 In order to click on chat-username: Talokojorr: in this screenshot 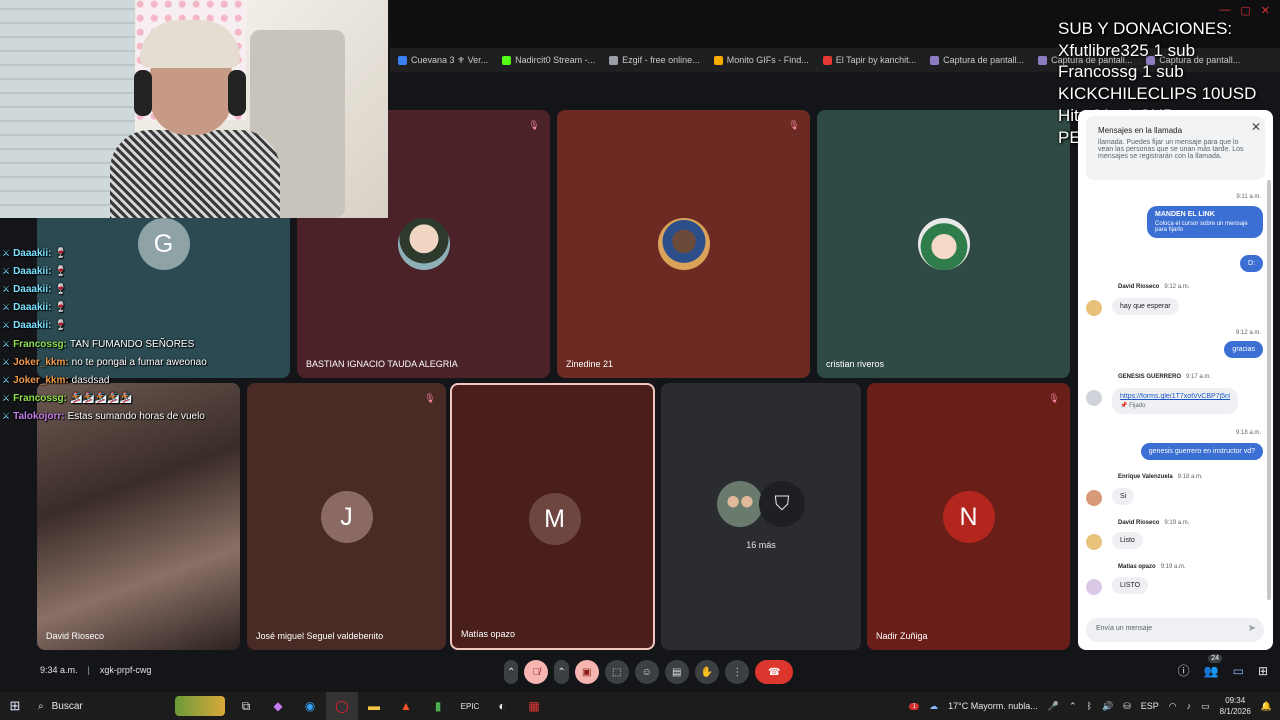, I will do `click(39, 417)`.